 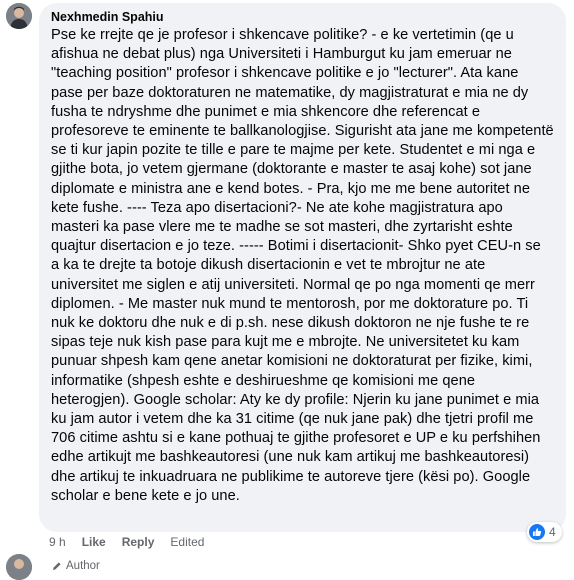 I want to click on comment-timestamp: 9 h, so click(x=57, y=542).